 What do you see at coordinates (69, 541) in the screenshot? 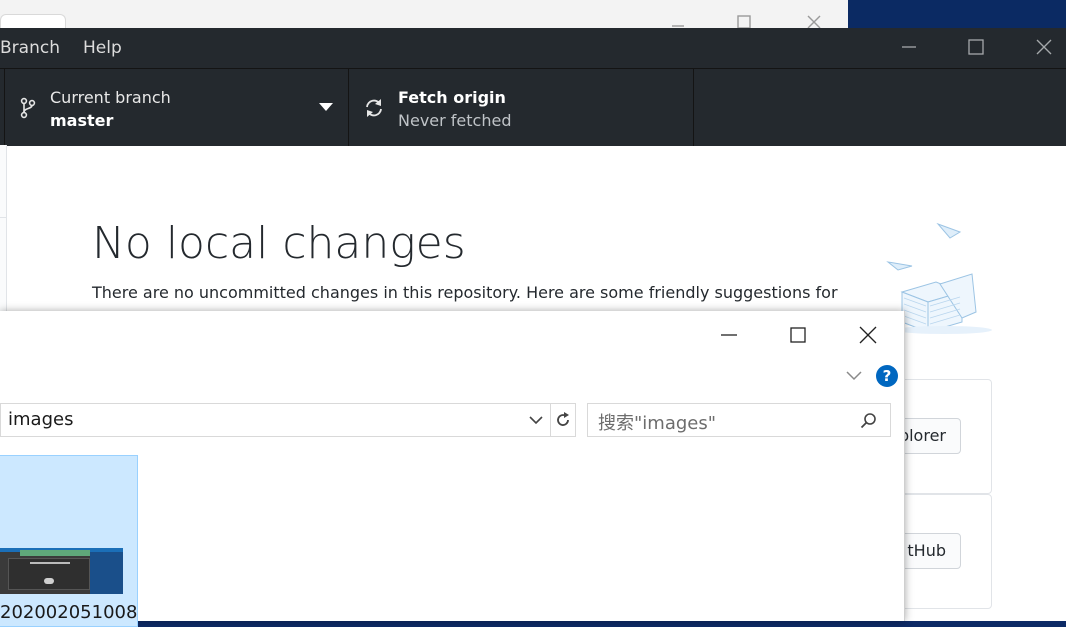
I see `file-item-selected: 202002051008` at bounding box center [69, 541].